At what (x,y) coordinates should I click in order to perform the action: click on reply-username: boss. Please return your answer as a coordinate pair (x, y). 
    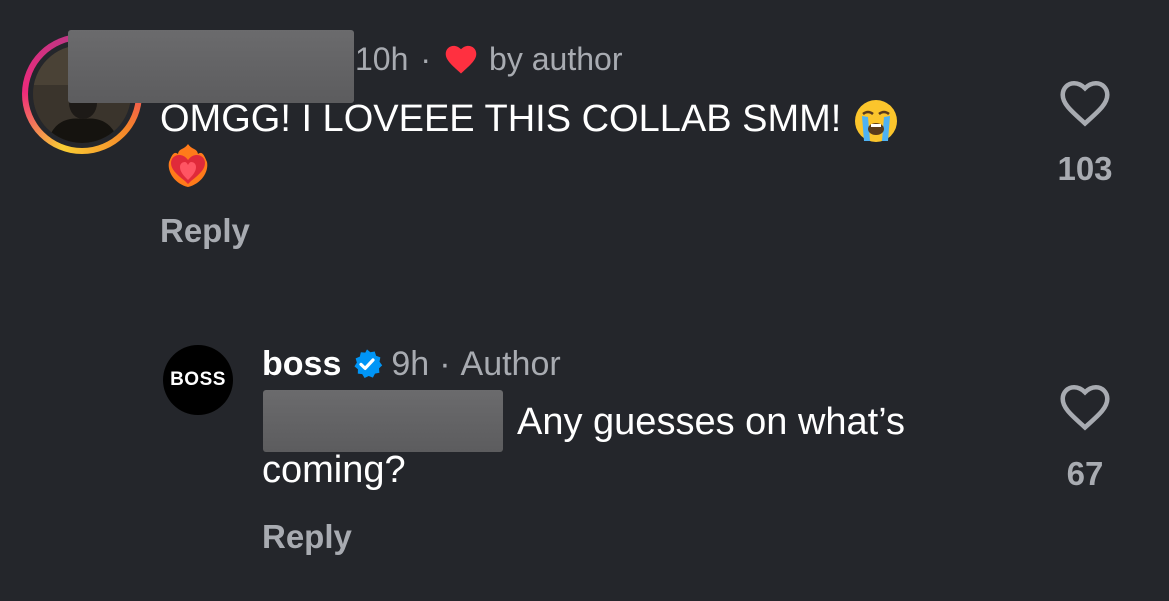
    Looking at the image, I should click on (301, 364).